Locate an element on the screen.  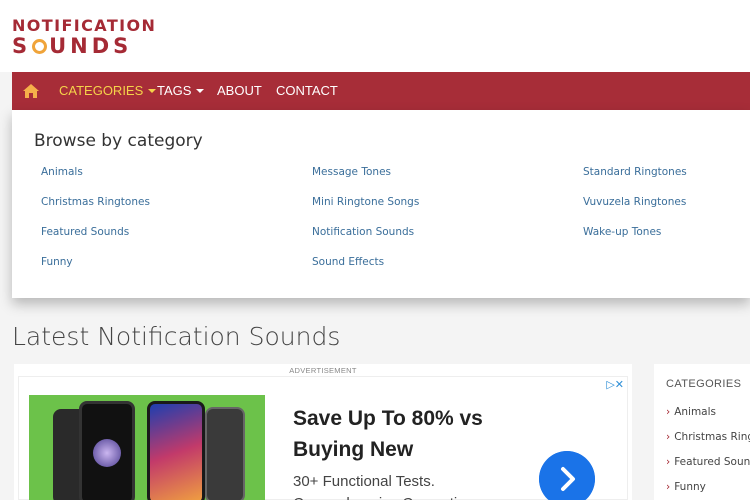
main-navbar: CATEGORIES TAGS ABOUT CONTACT is located at coordinates (381, 91).